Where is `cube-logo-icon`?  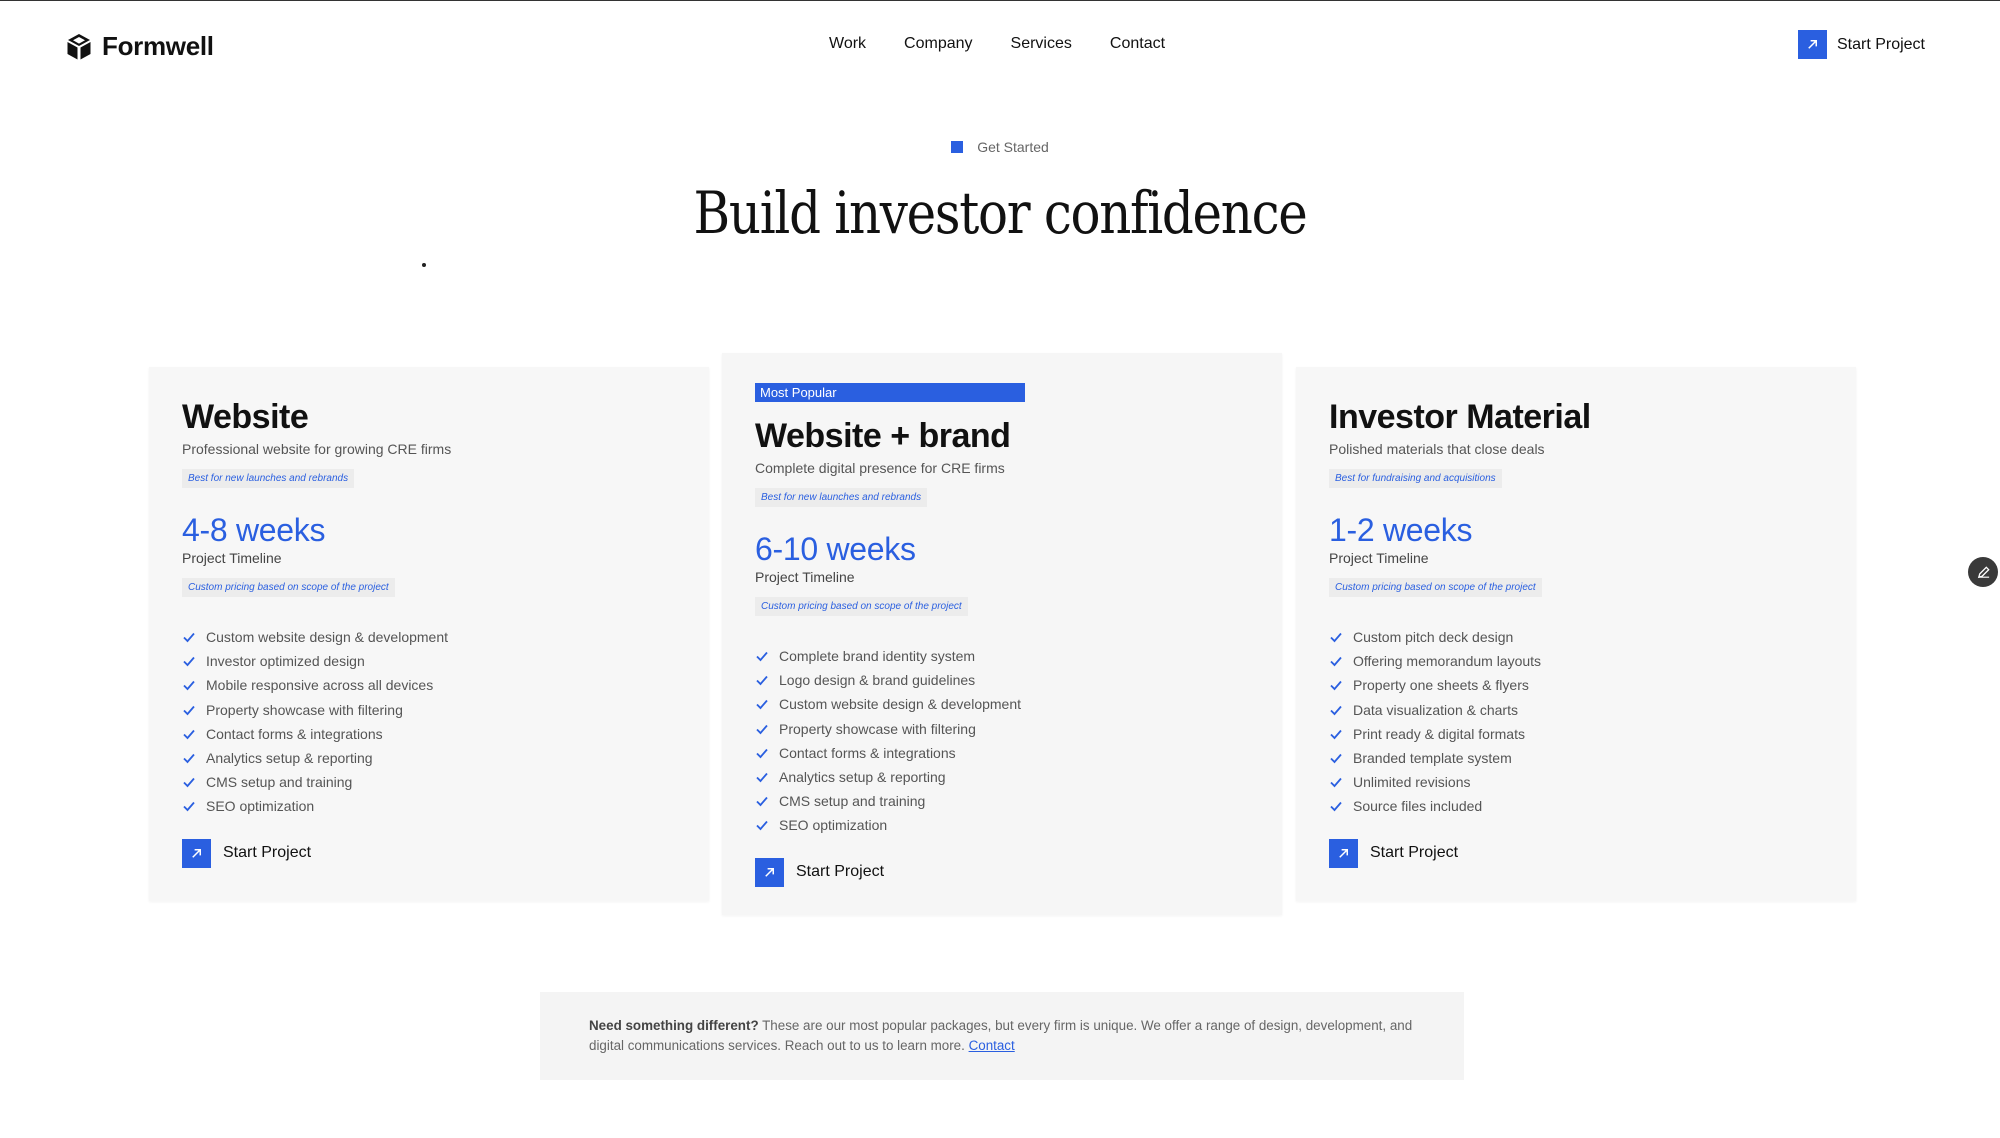
cube-logo-icon is located at coordinates (79, 46).